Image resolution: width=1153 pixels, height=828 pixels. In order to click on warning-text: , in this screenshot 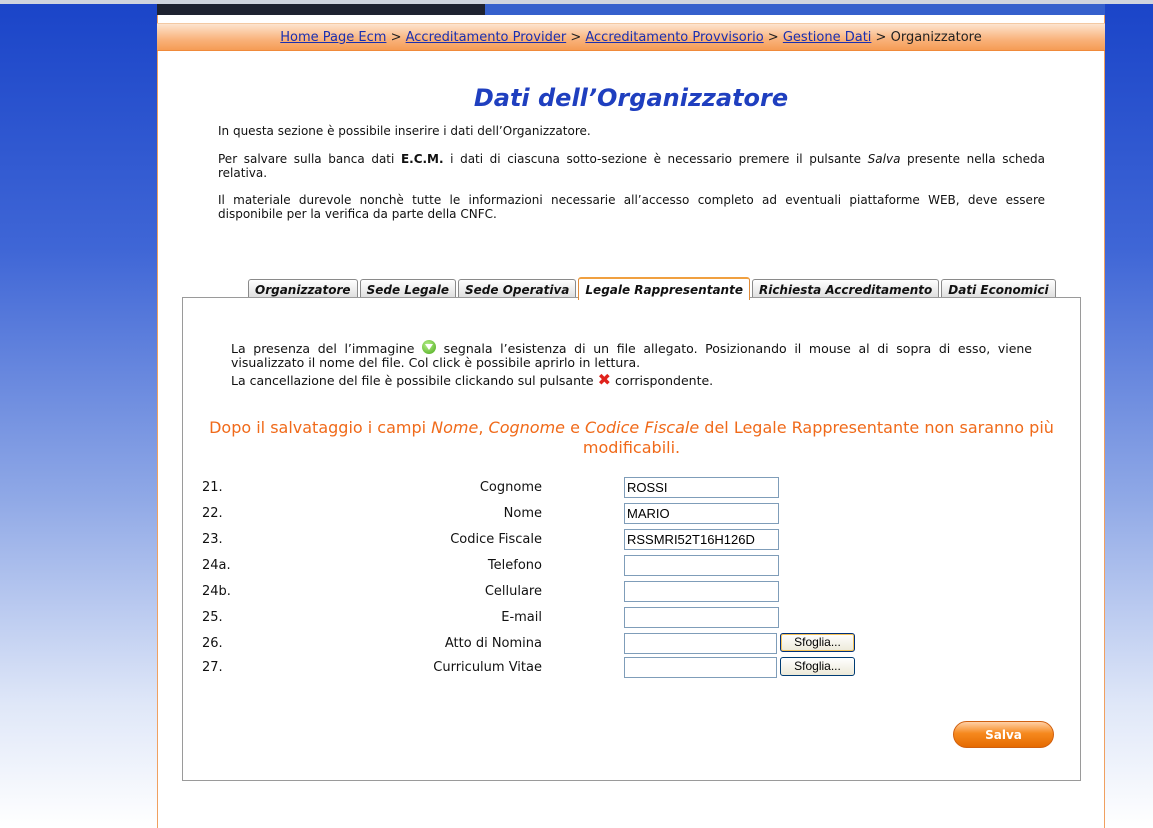, I will do `click(483, 427)`.